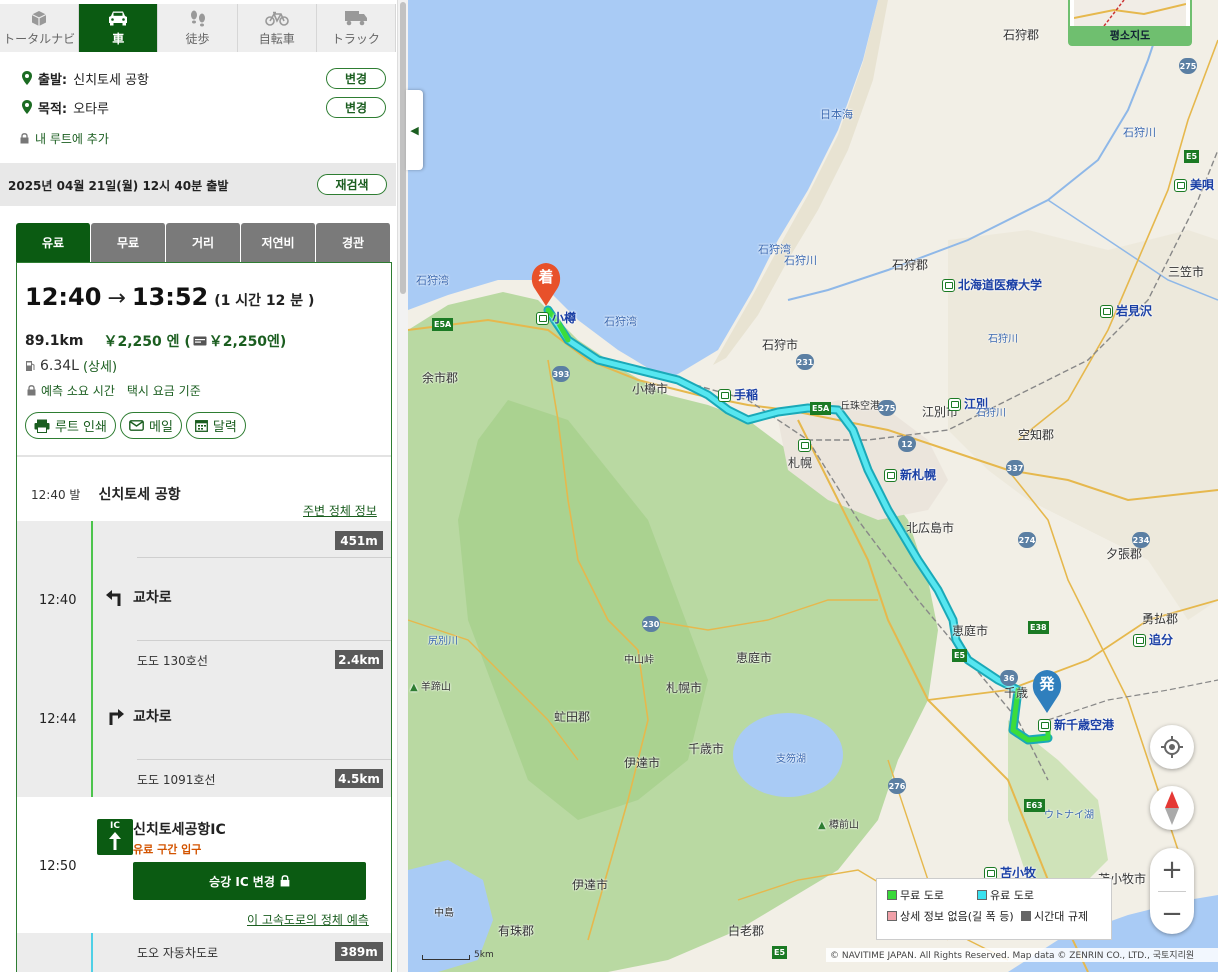 The height and width of the screenshot is (972, 1218). I want to click on route-shield: 36, so click(1009, 678).